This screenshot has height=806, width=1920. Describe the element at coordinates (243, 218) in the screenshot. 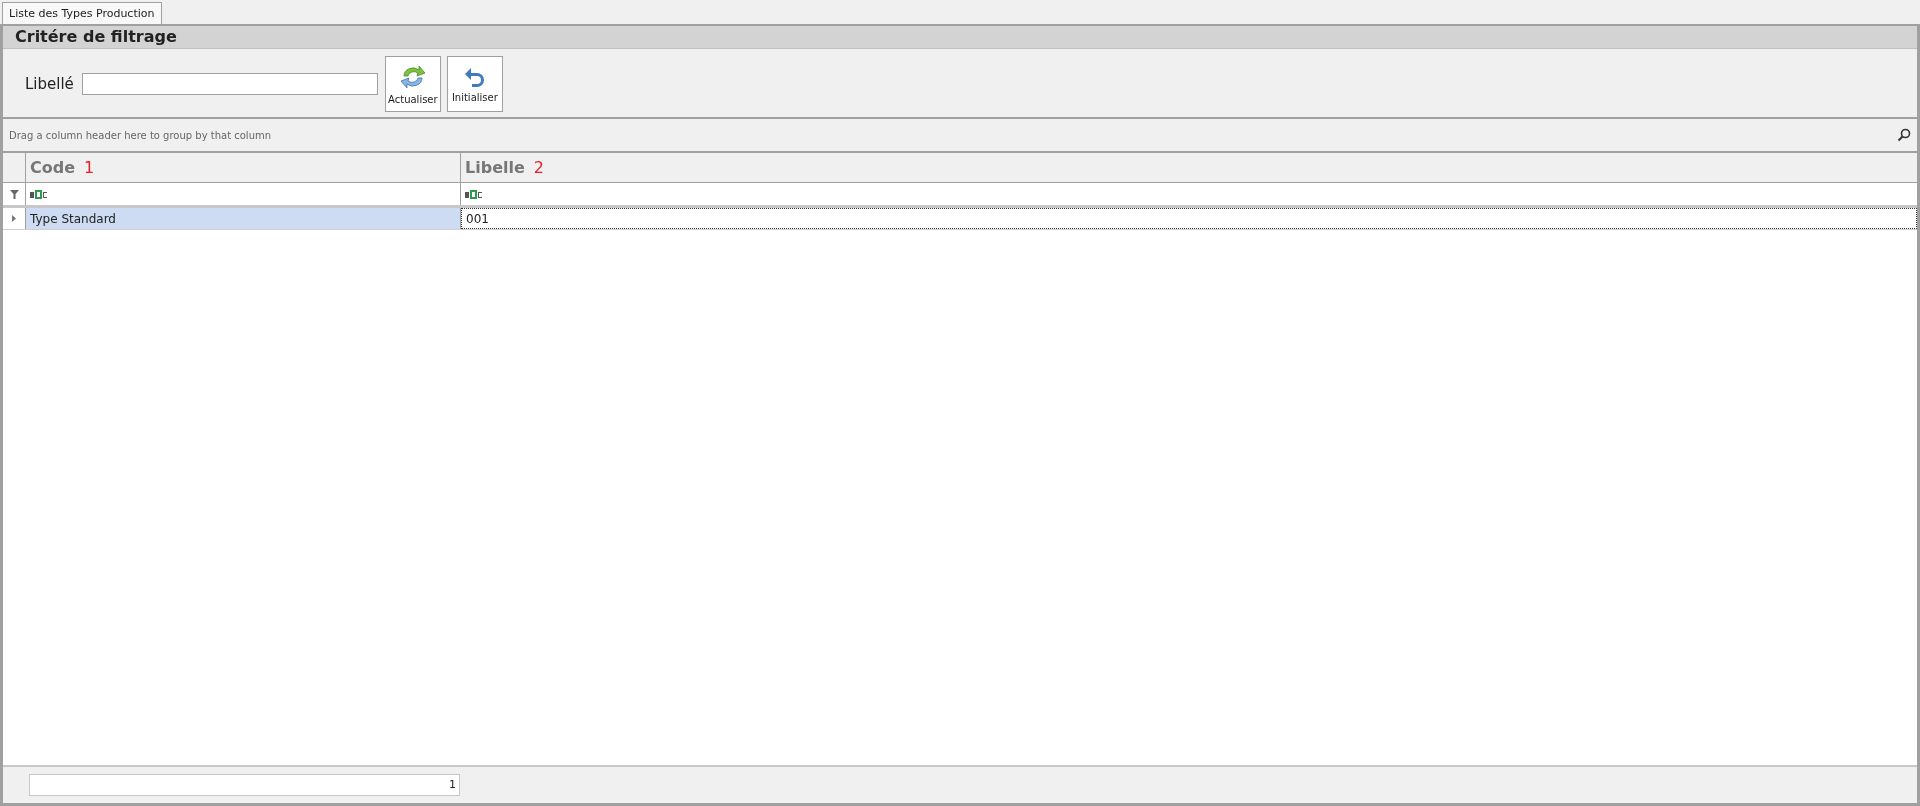

I see `table-cell: Type Standard` at that location.